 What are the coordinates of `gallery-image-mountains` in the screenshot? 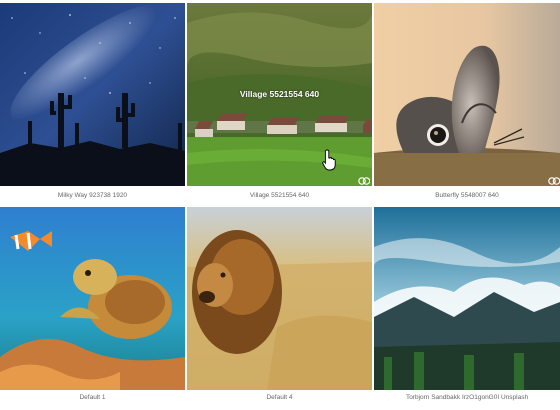 It's located at (467, 298).